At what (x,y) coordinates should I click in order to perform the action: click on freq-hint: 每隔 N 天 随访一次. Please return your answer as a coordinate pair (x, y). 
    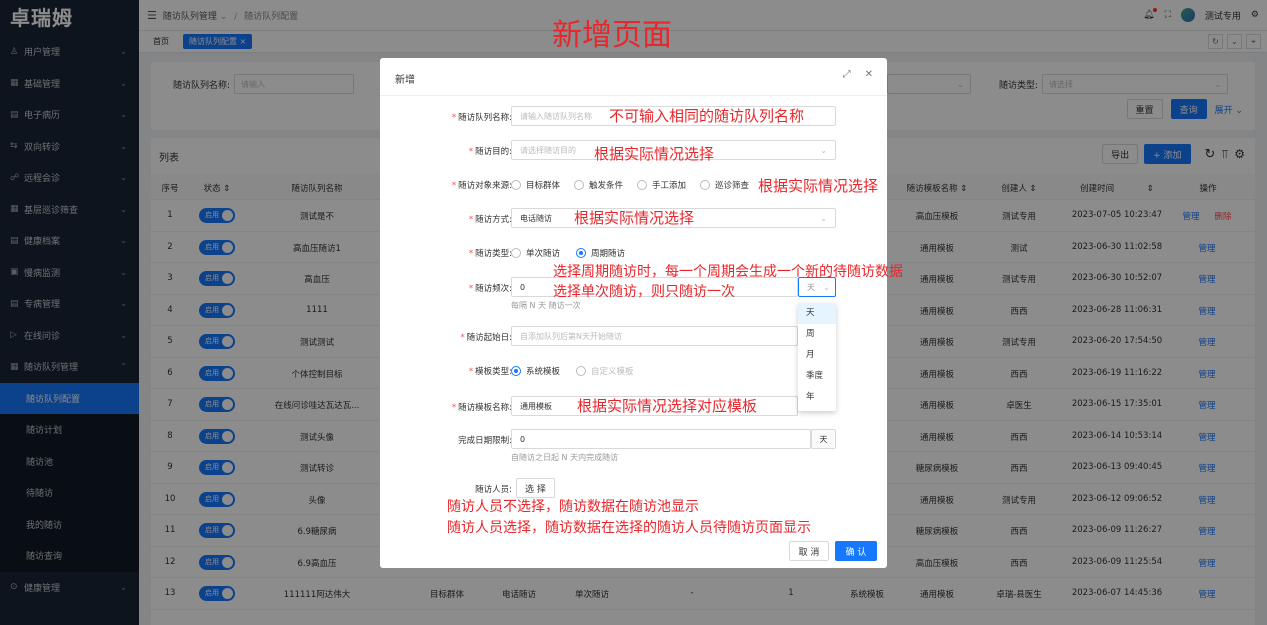
    Looking at the image, I should click on (546, 305).